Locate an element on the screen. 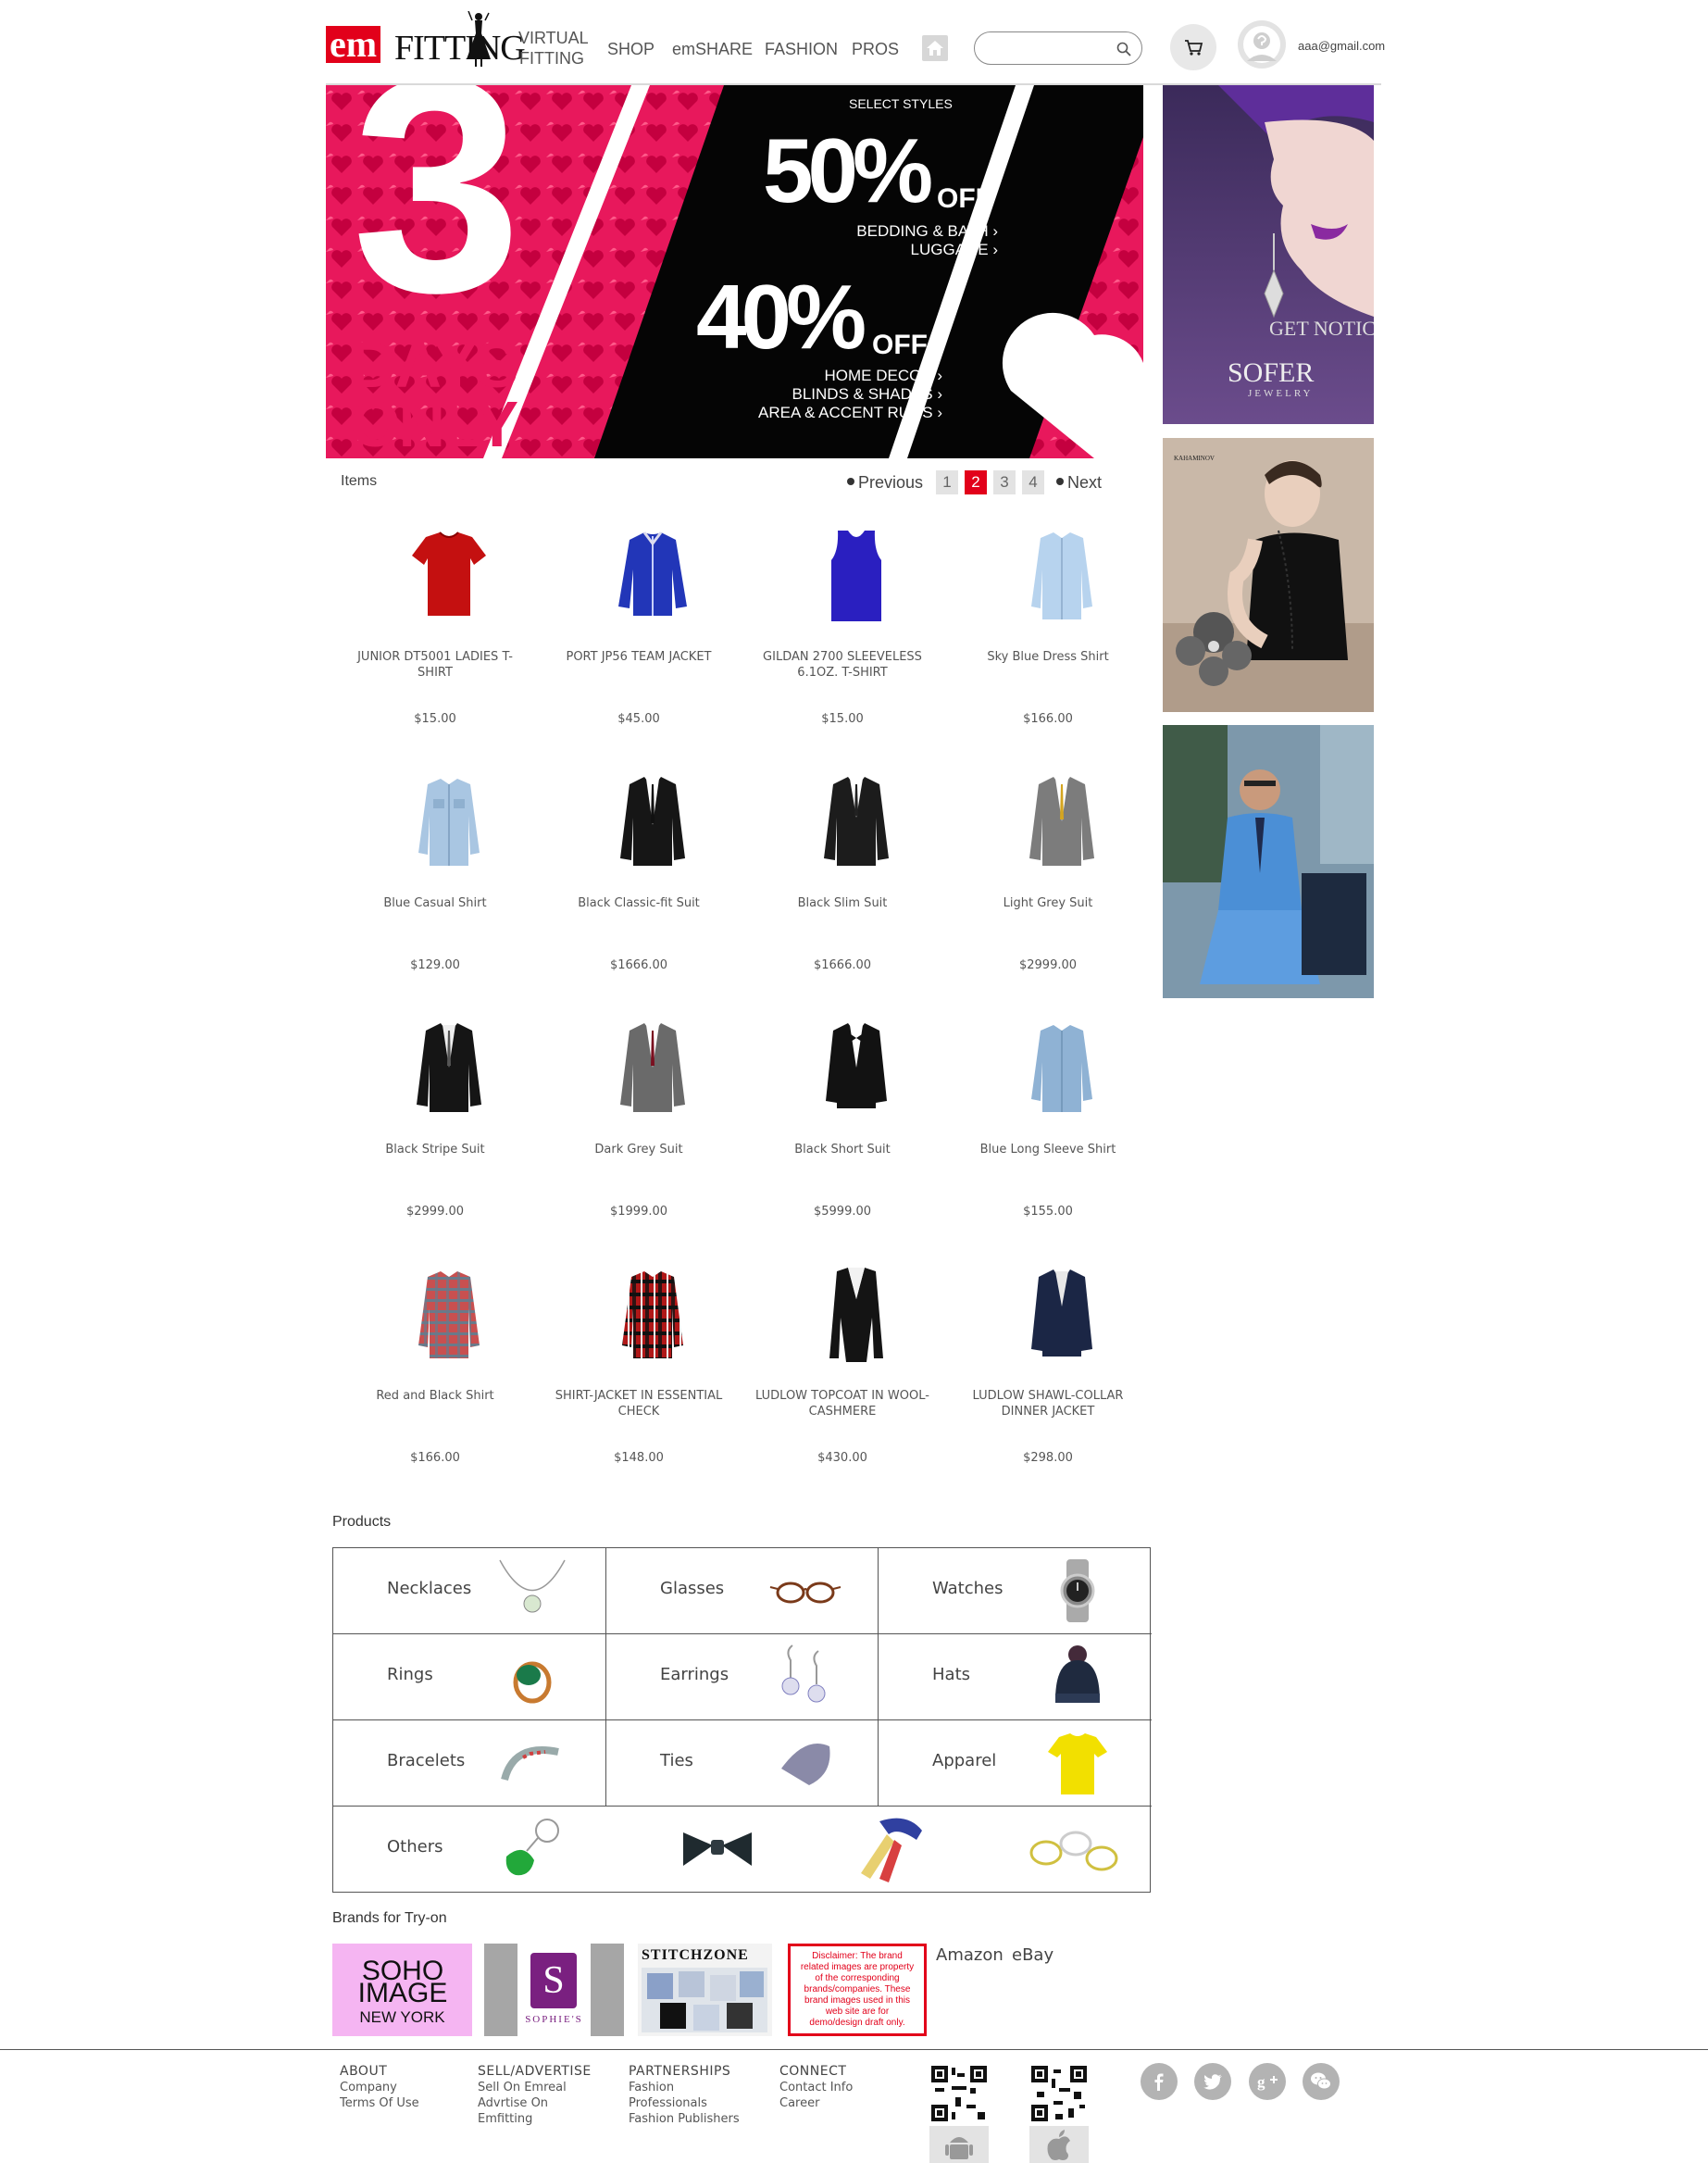 The width and height of the screenshot is (1708, 2163). cart-button is located at coordinates (1193, 47).